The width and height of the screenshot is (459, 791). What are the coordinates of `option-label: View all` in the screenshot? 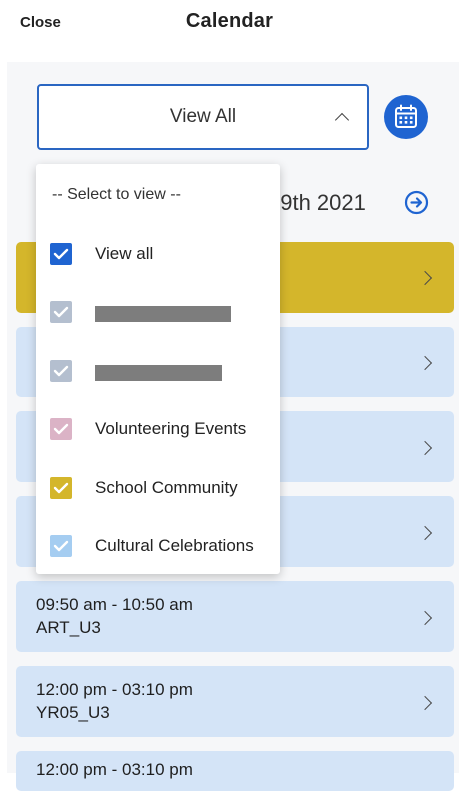 It's located at (124, 253).